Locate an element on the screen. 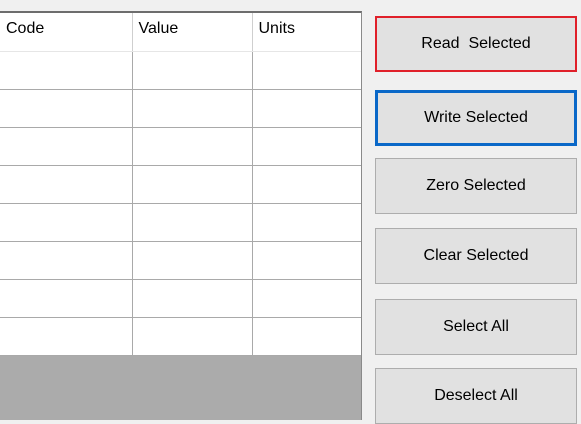  table-header-row: Code Value Units is located at coordinates (180, 32).